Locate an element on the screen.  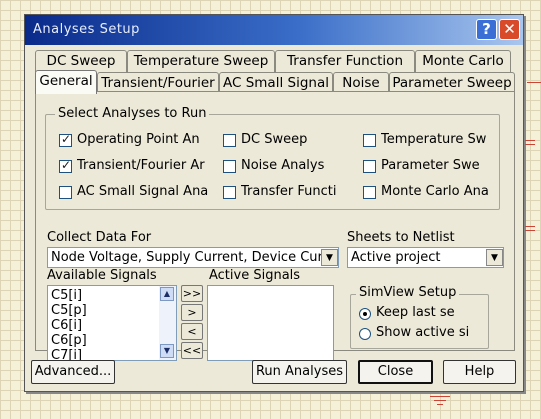
remove-button: < is located at coordinates (192, 331).